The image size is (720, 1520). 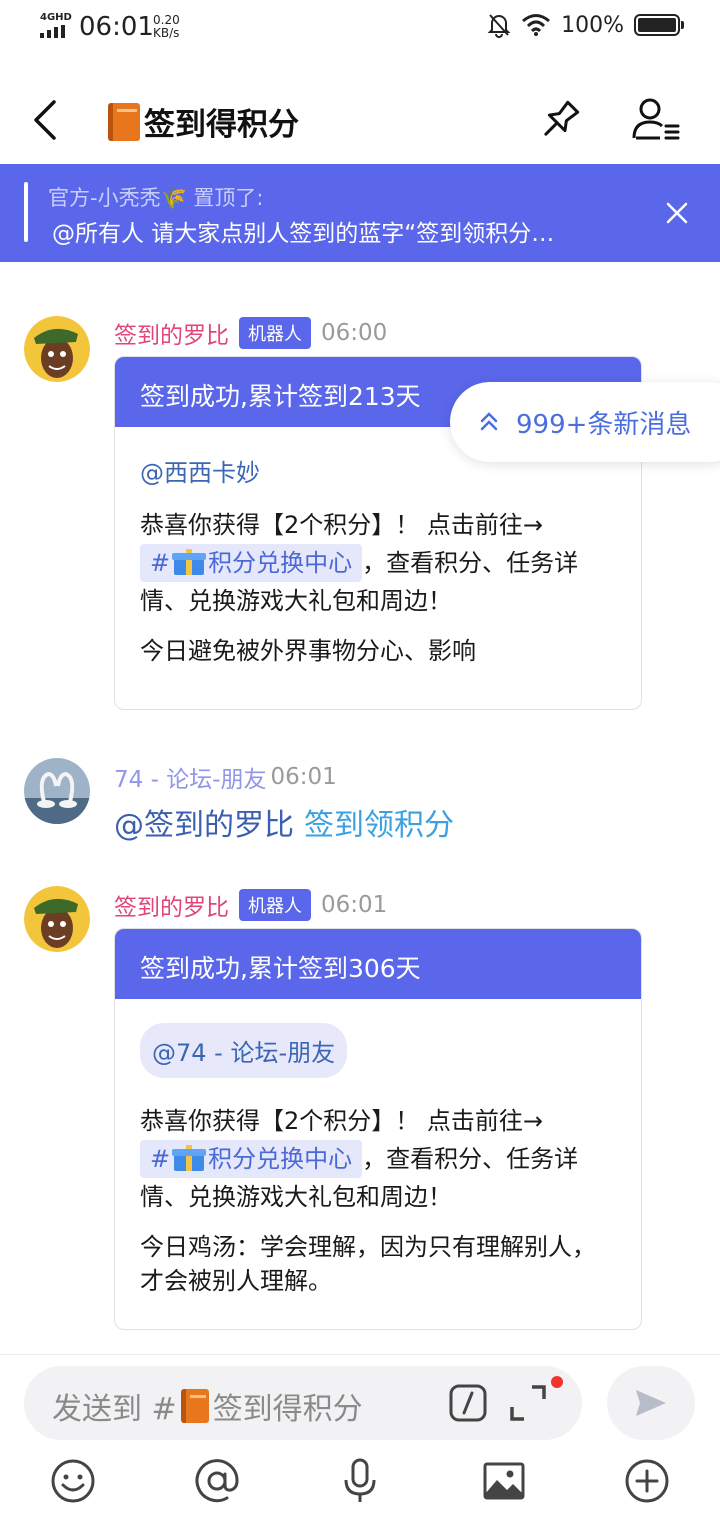 What do you see at coordinates (379, 825) in the screenshot?
I see `command-link: 签到领积分` at bounding box center [379, 825].